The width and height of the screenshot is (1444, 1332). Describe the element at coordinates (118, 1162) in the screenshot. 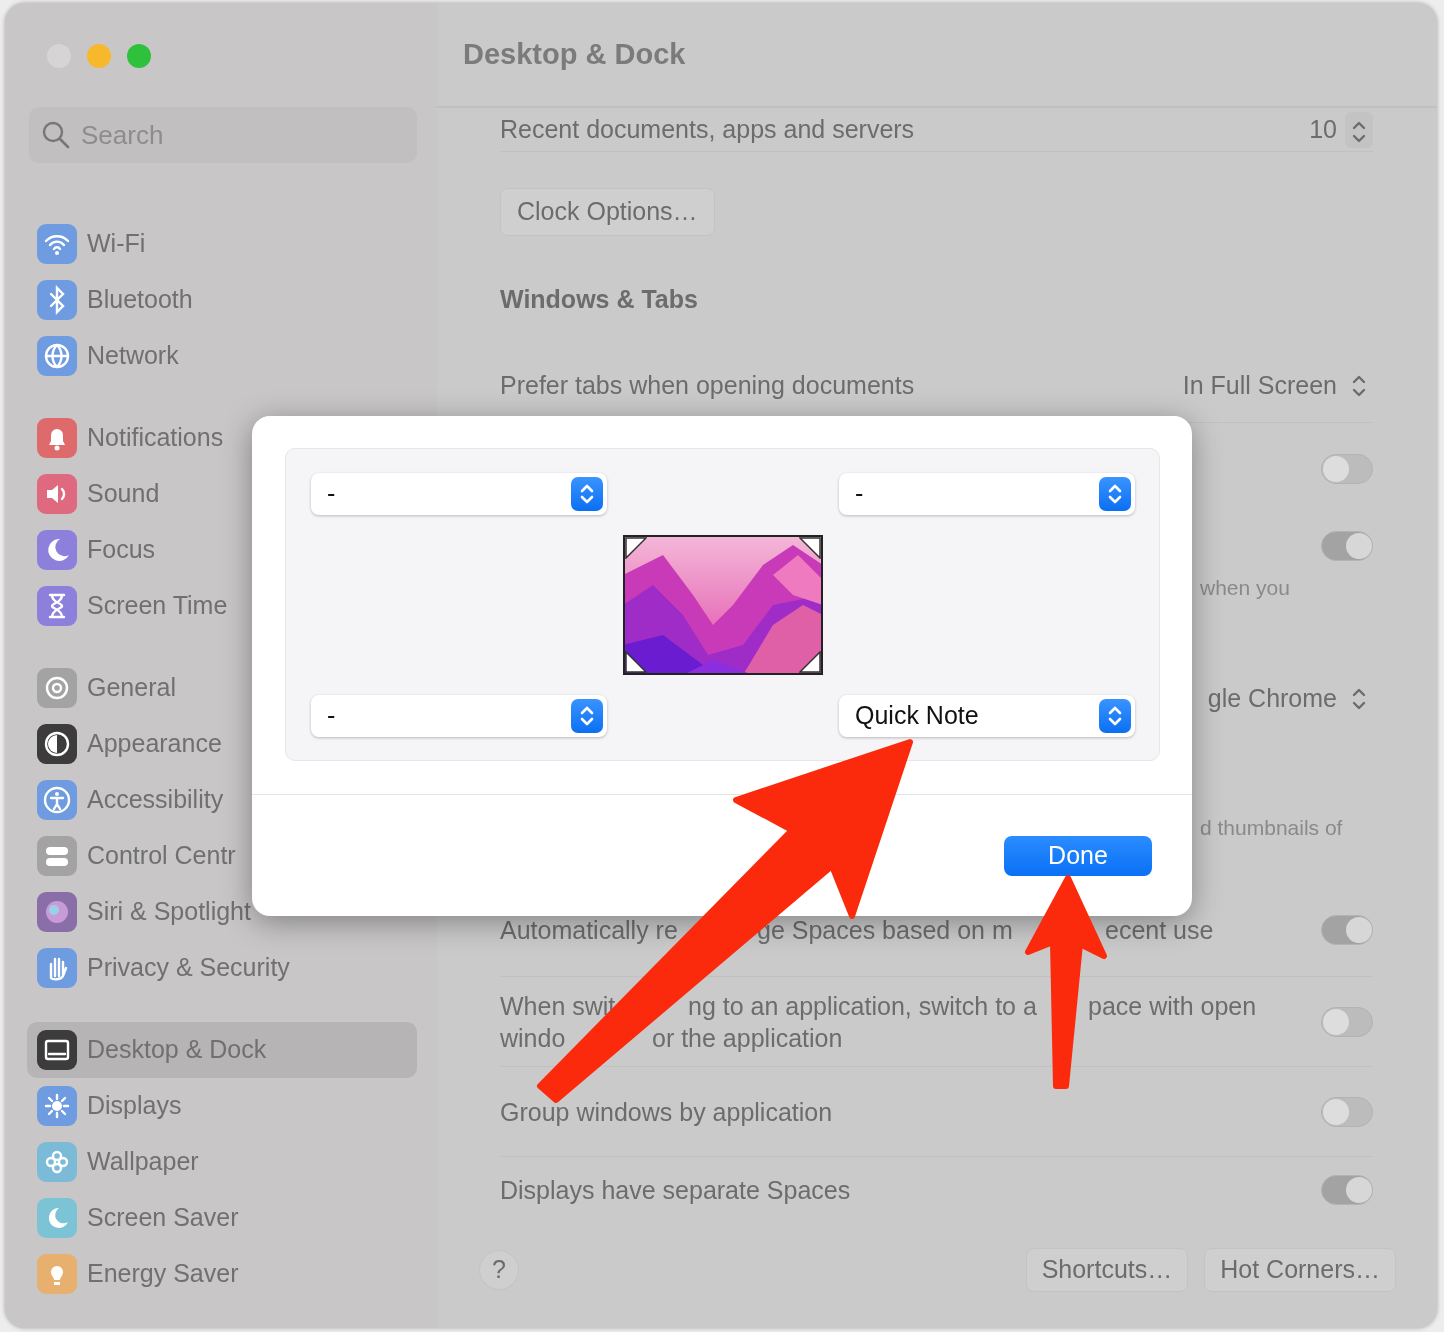

I see `sidebar-item: Wallpaper` at that location.